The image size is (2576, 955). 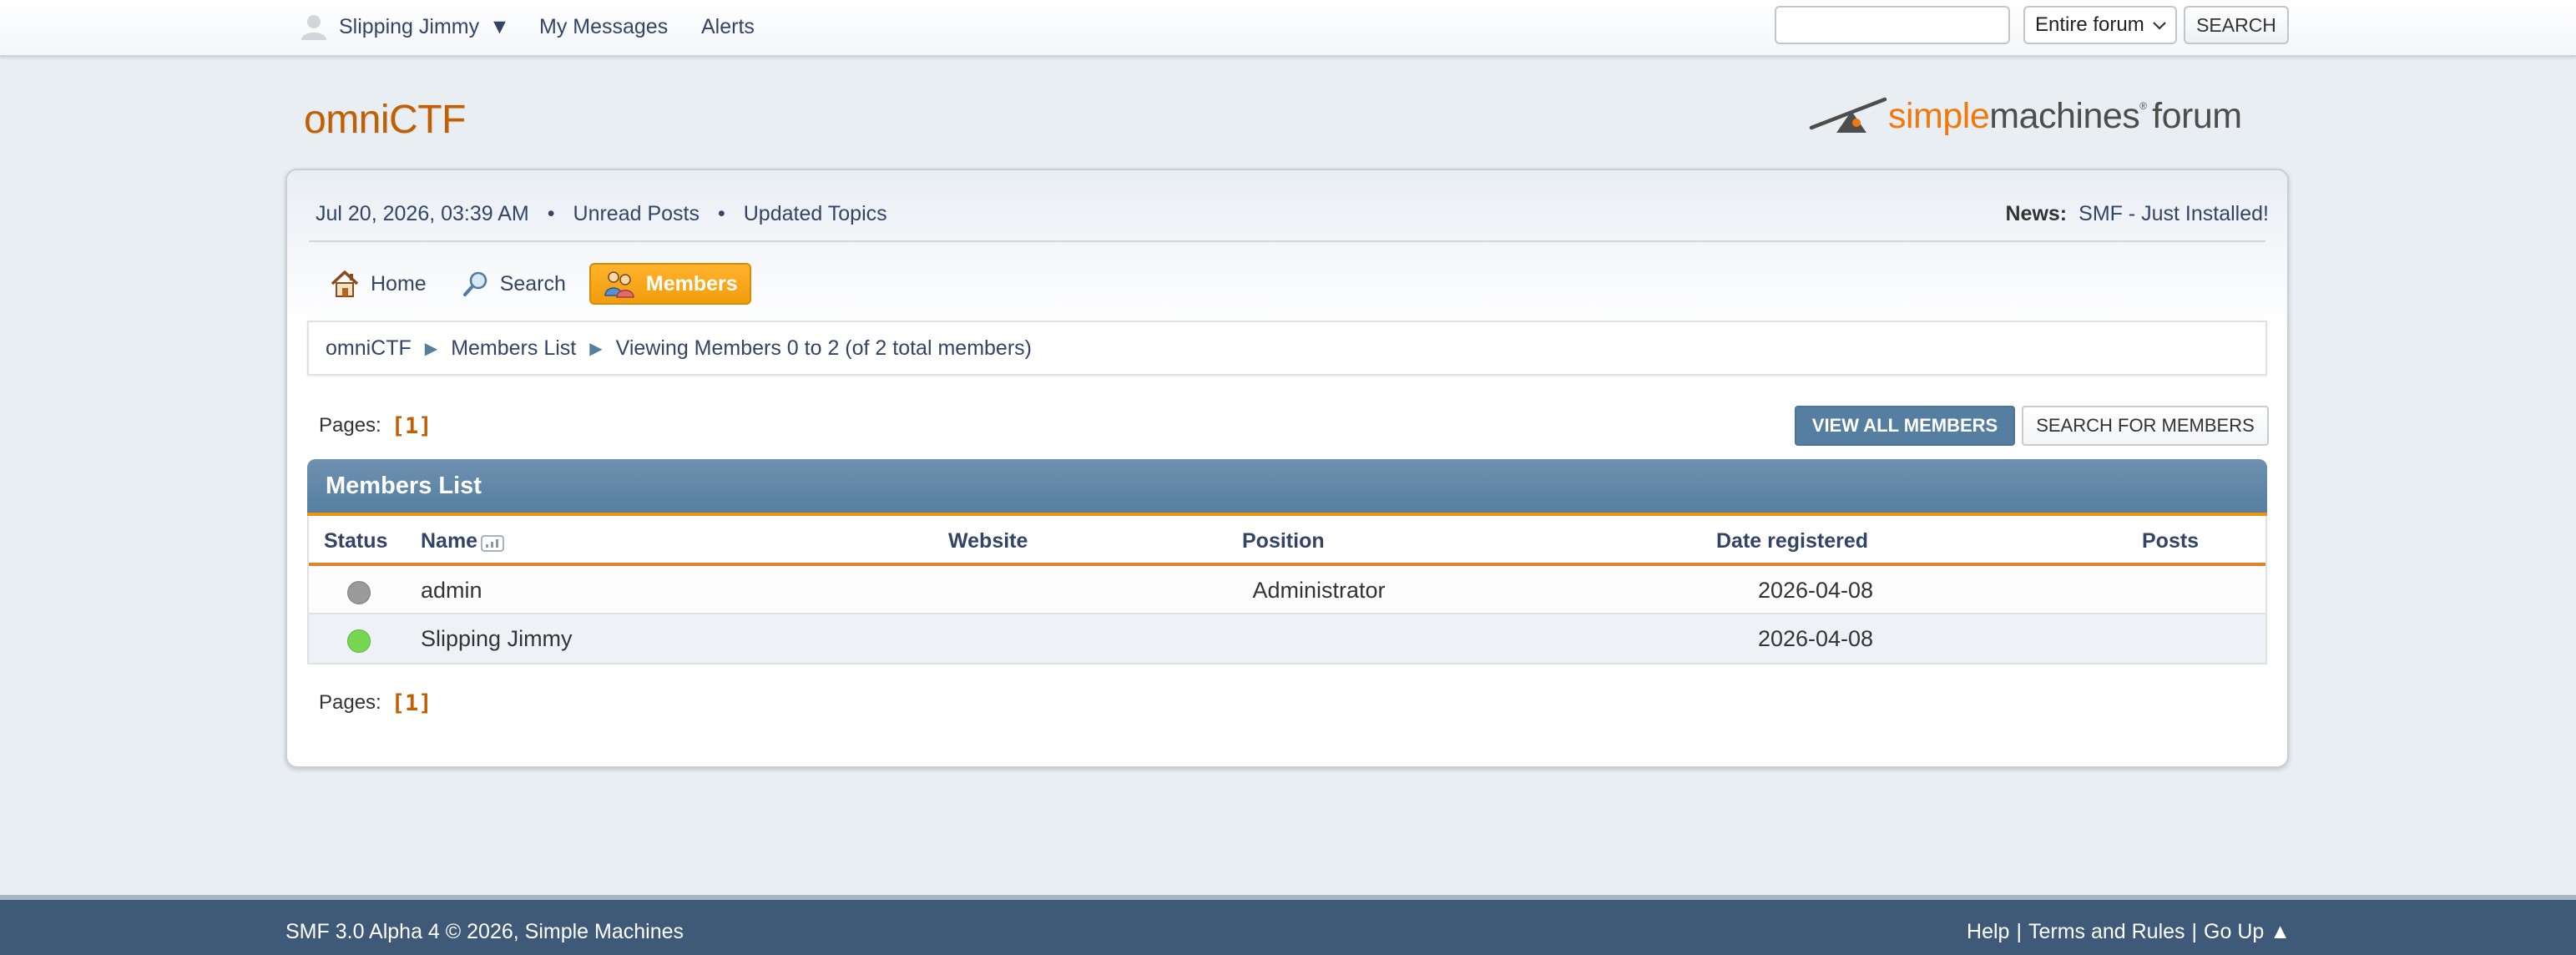 I want to click on pagination-bottom: Pages: [1], so click(x=375, y=703).